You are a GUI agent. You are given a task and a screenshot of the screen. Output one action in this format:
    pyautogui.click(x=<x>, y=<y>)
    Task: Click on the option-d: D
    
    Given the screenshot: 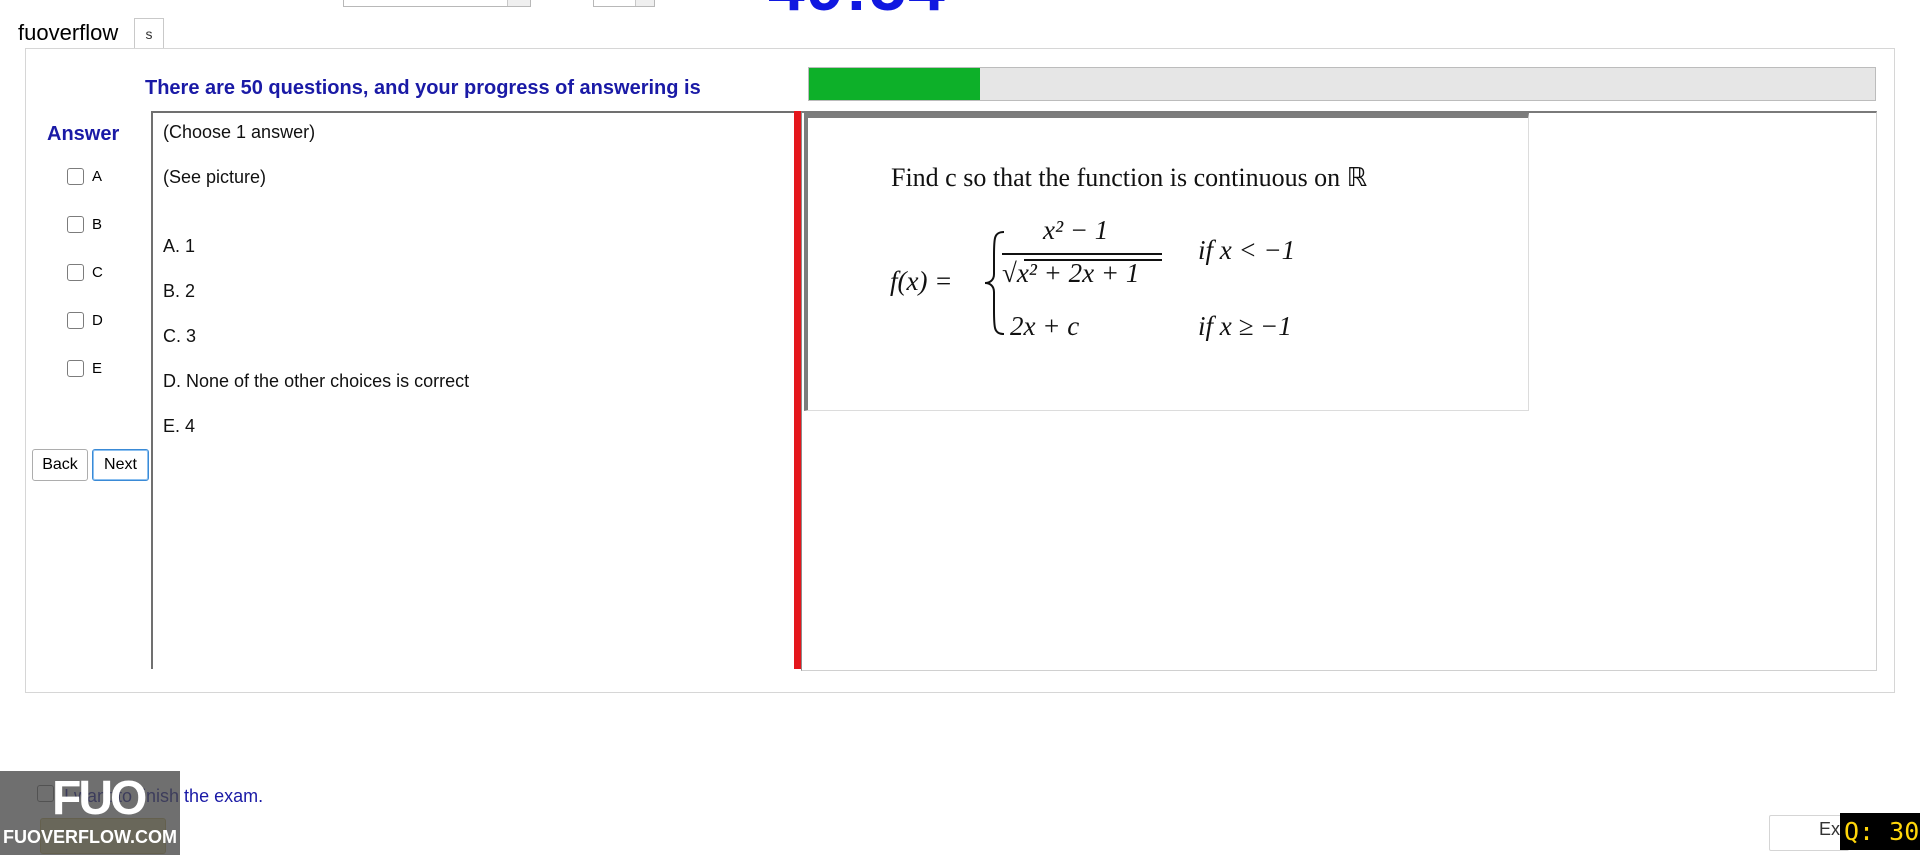 What is the action you would take?
    pyautogui.click(x=85, y=320)
    